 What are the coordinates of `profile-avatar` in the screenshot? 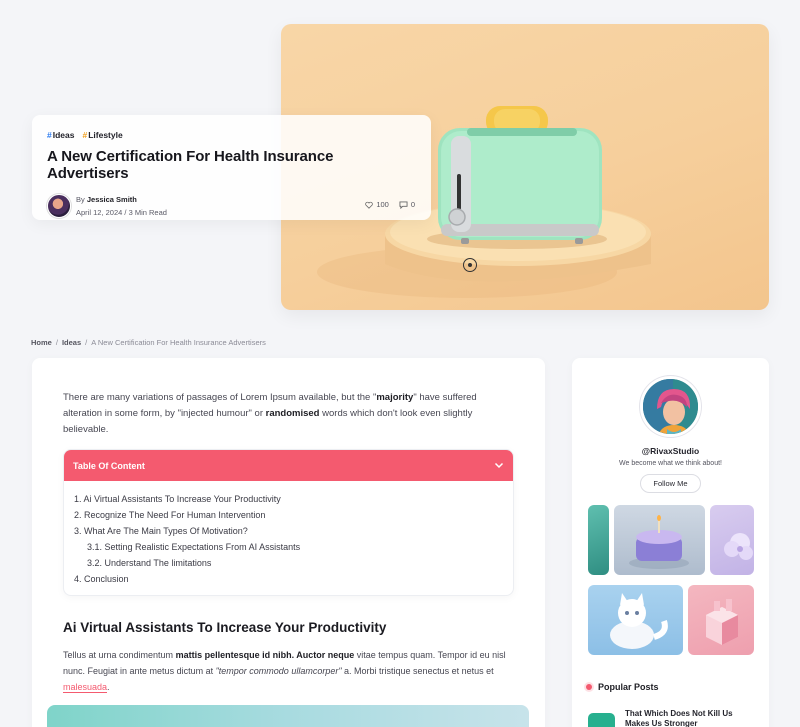 It's located at (670, 406).